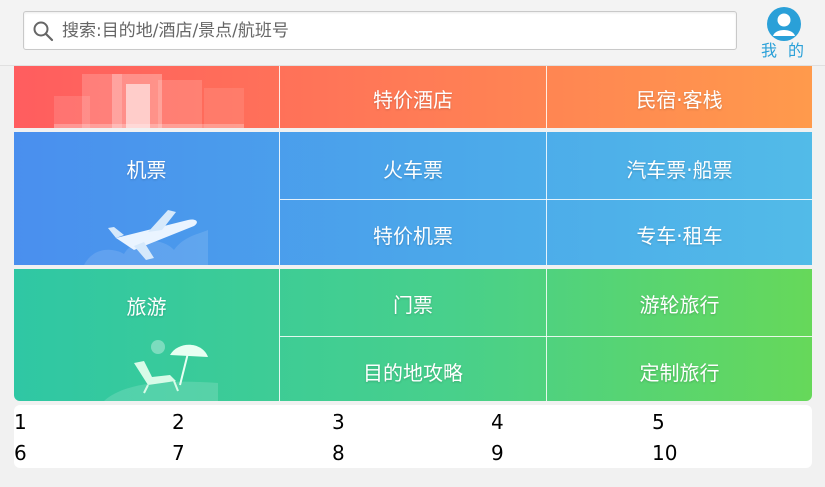 Image resolution: width=825 pixels, height=487 pixels. Describe the element at coordinates (497, 422) in the screenshot. I see `number-item: 4` at that location.